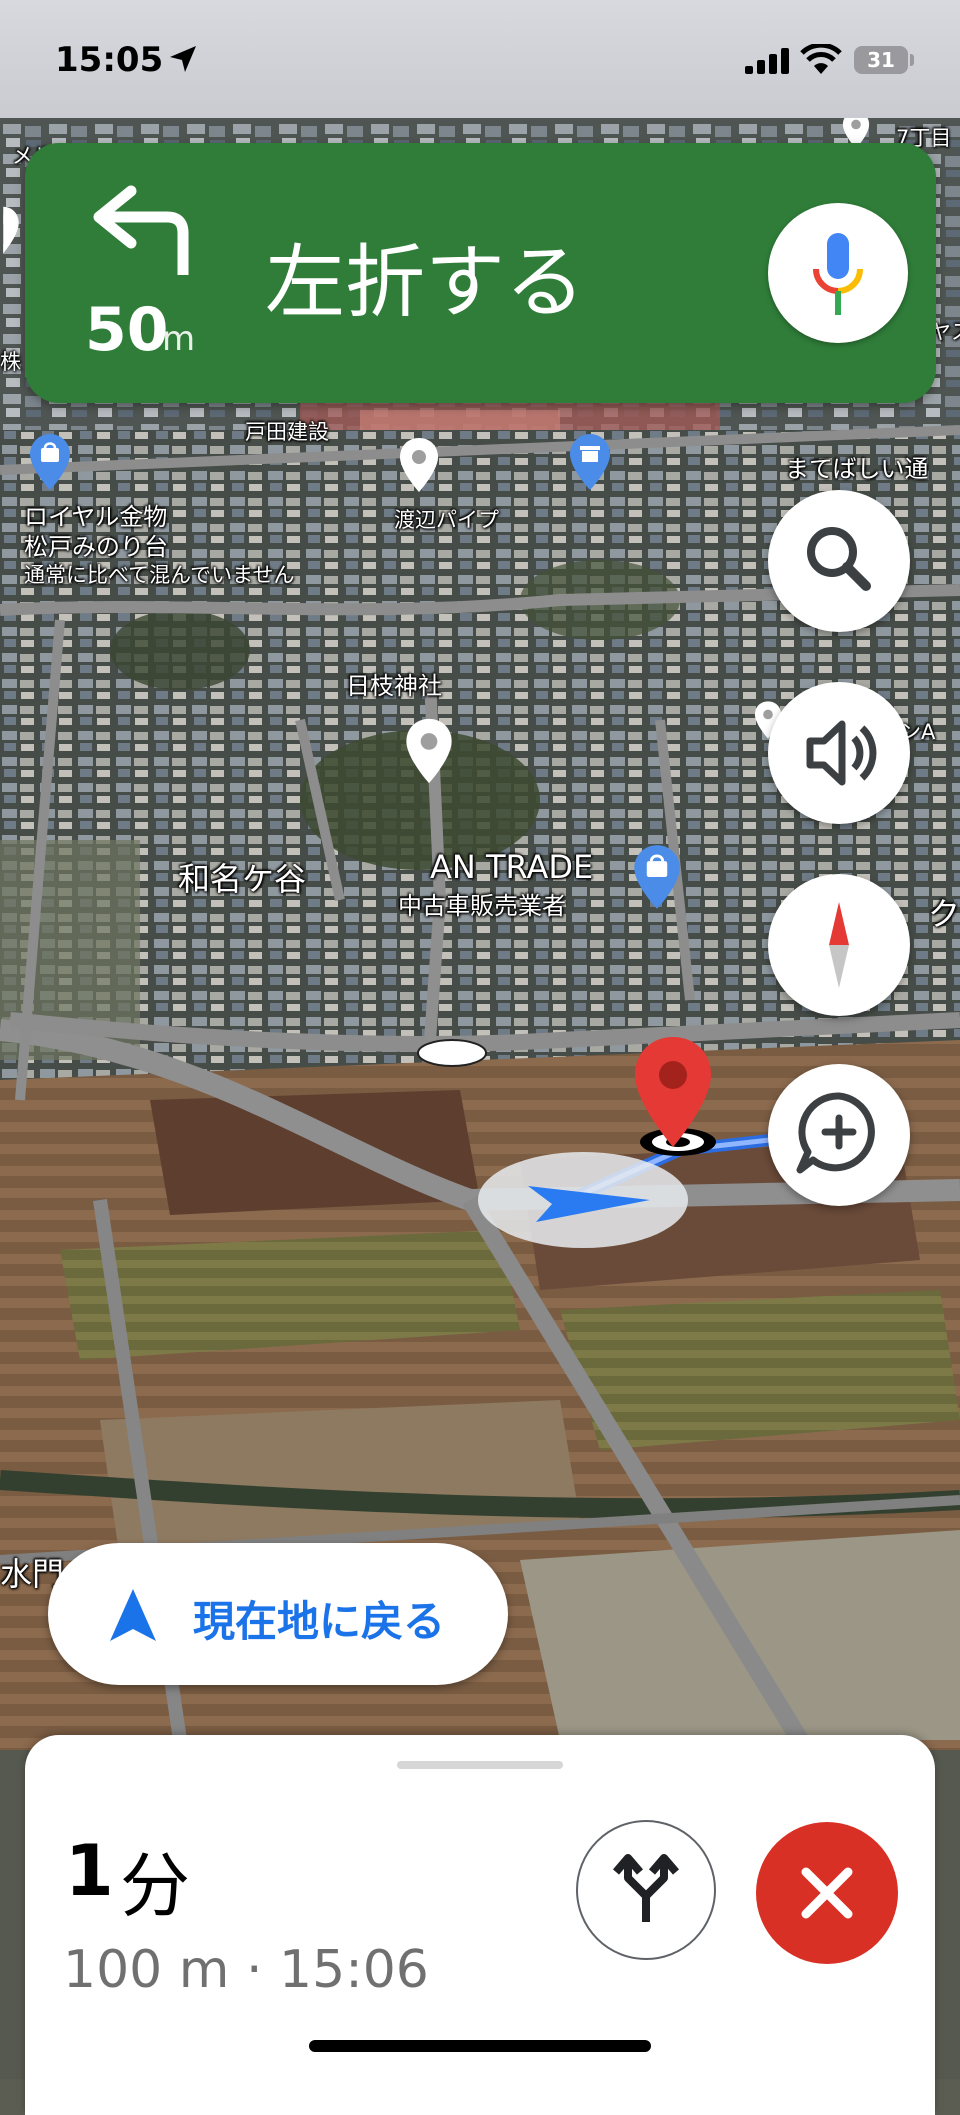 This screenshot has height=2115, width=960. I want to click on battery-icon: 31, so click(881, 60).